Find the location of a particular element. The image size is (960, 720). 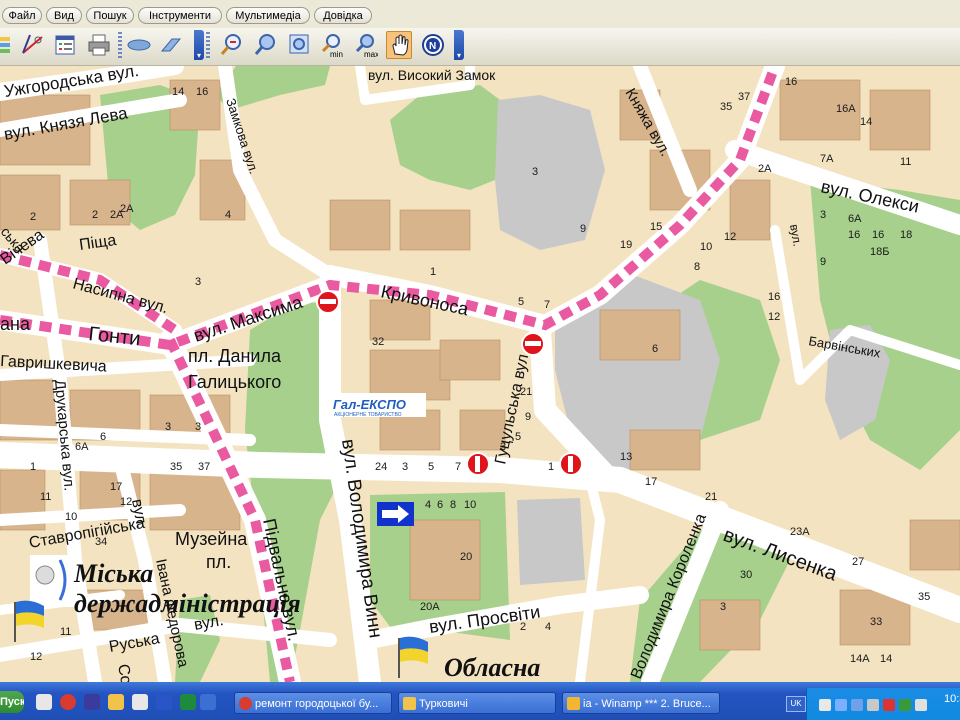

galexpo-name: Гал-ЕКСПО is located at coordinates (369, 404).